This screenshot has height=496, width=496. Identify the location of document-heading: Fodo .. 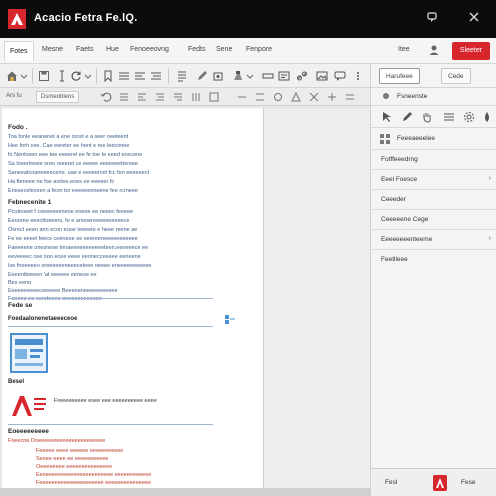
(18, 127).